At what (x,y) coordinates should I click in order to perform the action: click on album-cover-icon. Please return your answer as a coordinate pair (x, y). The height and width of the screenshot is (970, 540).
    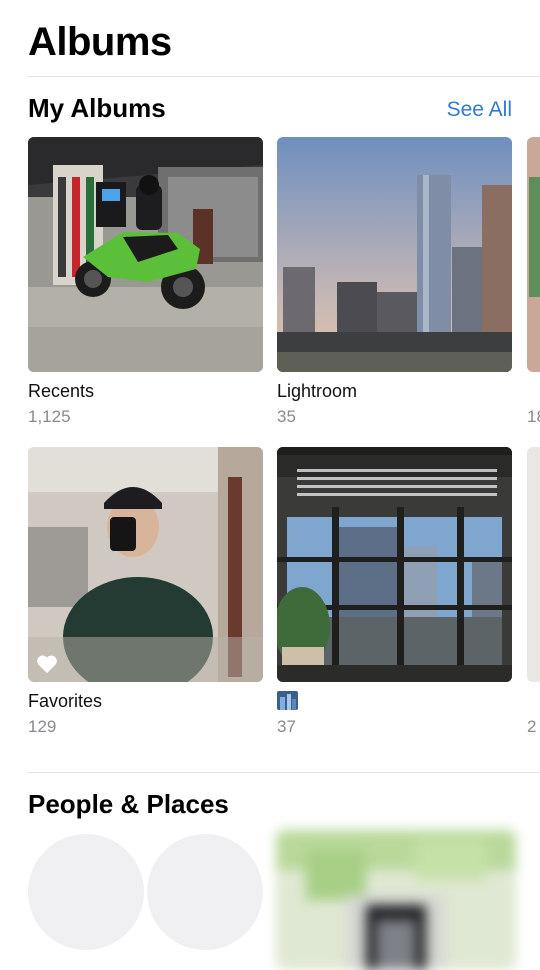
    Looking at the image, I should click on (287, 700).